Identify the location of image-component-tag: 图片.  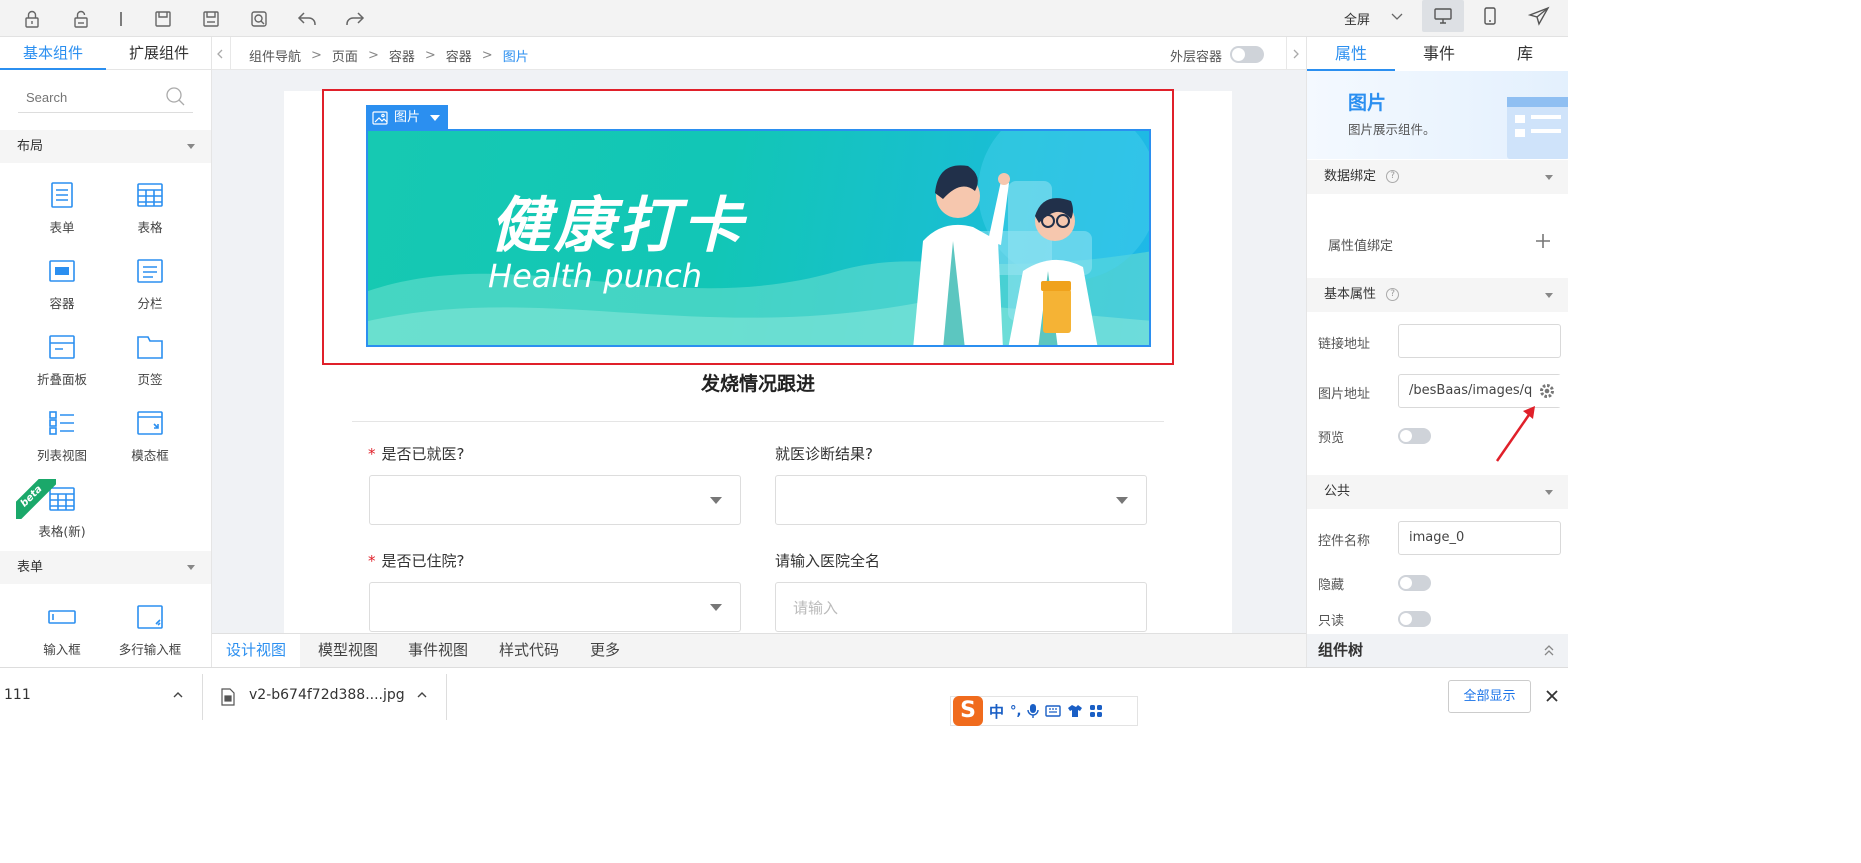
(407, 117).